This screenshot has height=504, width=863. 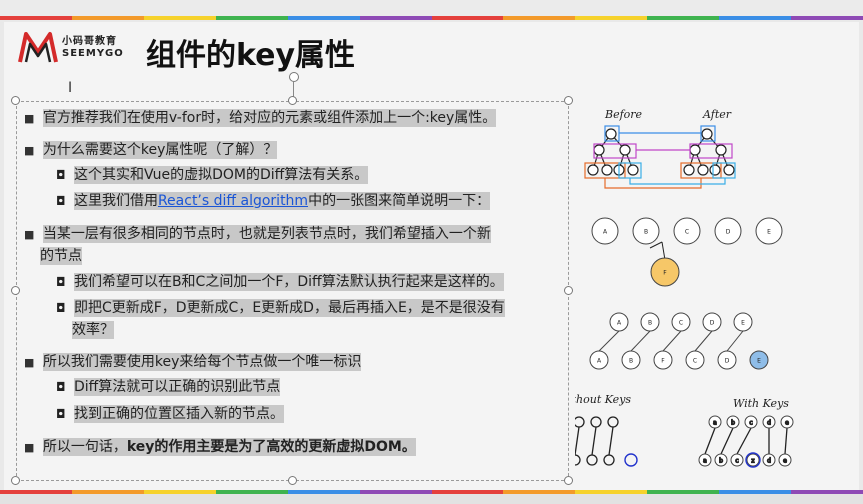 What do you see at coordinates (695, 360) in the screenshot?
I see `bottom-node-c: C` at bounding box center [695, 360].